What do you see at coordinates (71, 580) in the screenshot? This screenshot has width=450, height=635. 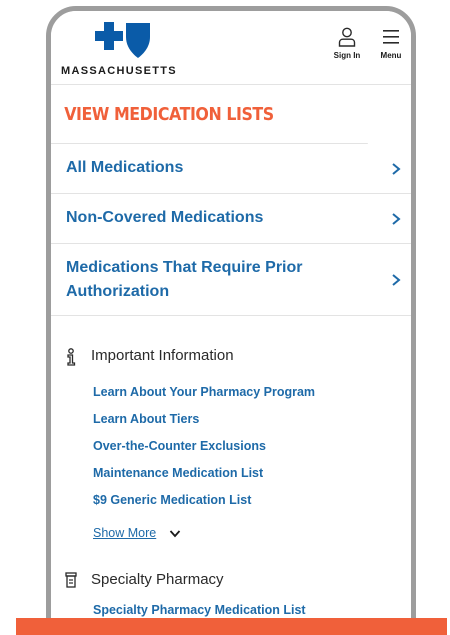 I see `pill-bottle-icon` at bounding box center [71, 580].